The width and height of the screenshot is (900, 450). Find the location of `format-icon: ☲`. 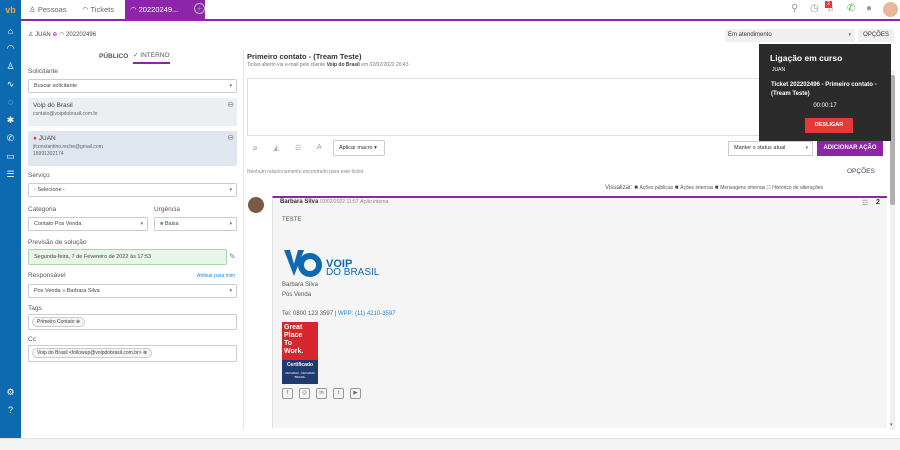

format-icon: ☲ is located at coordinates (298, 148).